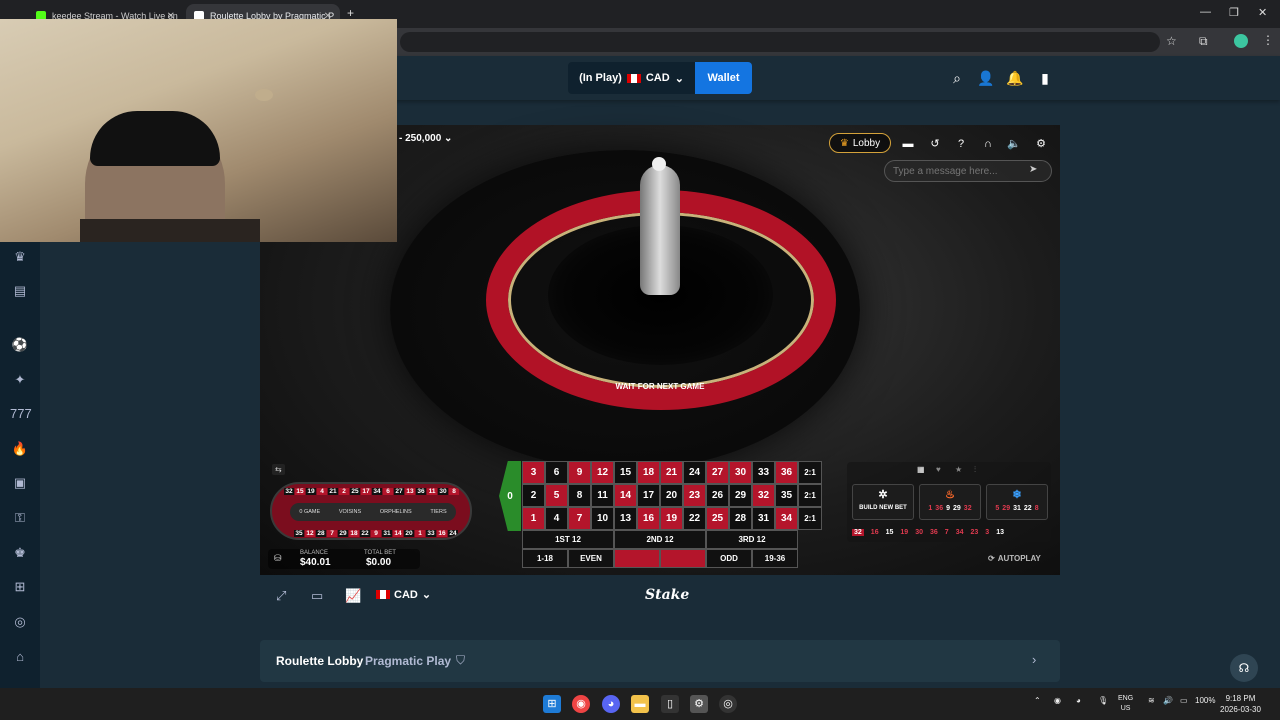 The width and height of the screenshot is (1280, 720). Describe the element at coordinates (694, 518) in the screenshot. I see `number-cell: 22` at that location.